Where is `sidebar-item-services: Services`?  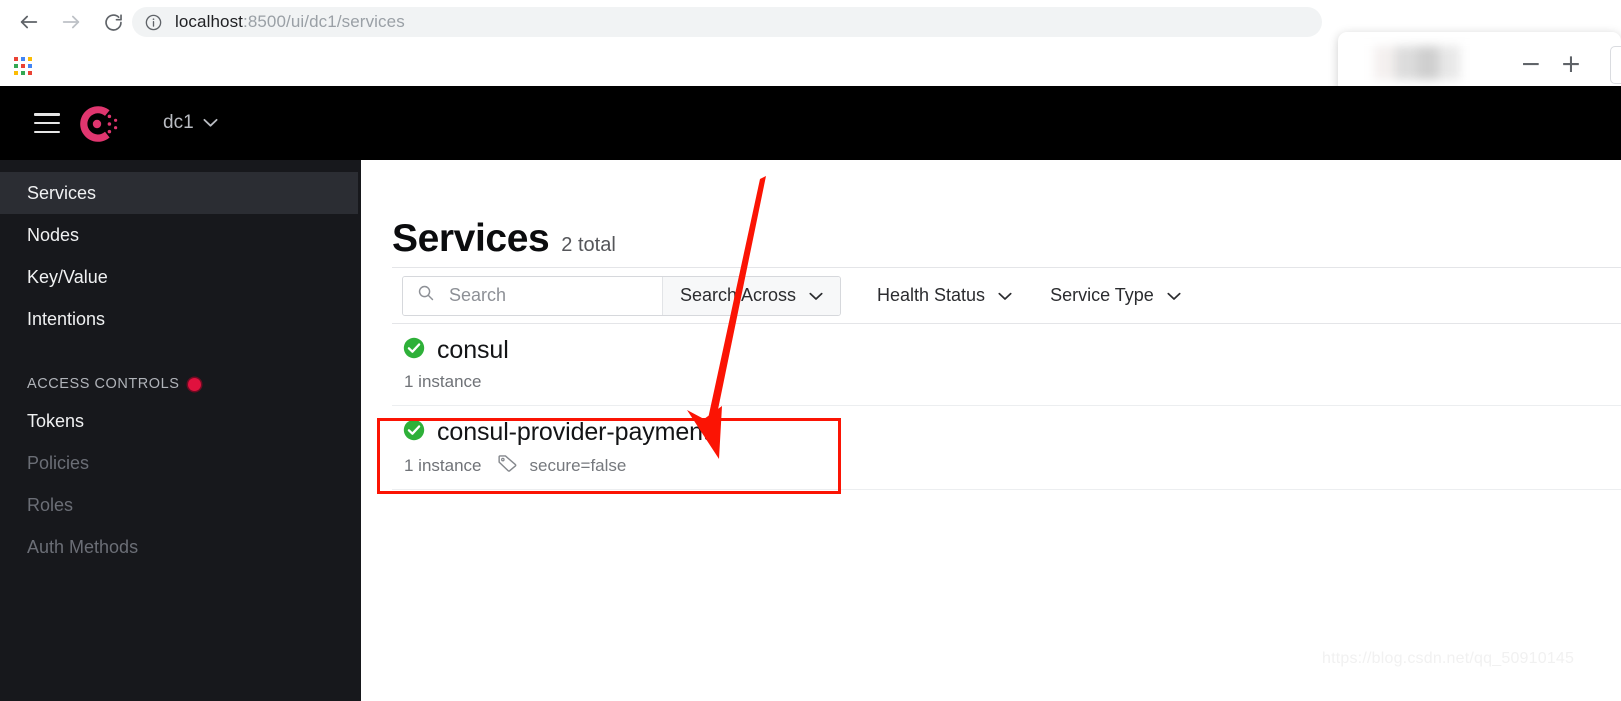
sidebar-item-services: Services is located at coordinates (179, 193).